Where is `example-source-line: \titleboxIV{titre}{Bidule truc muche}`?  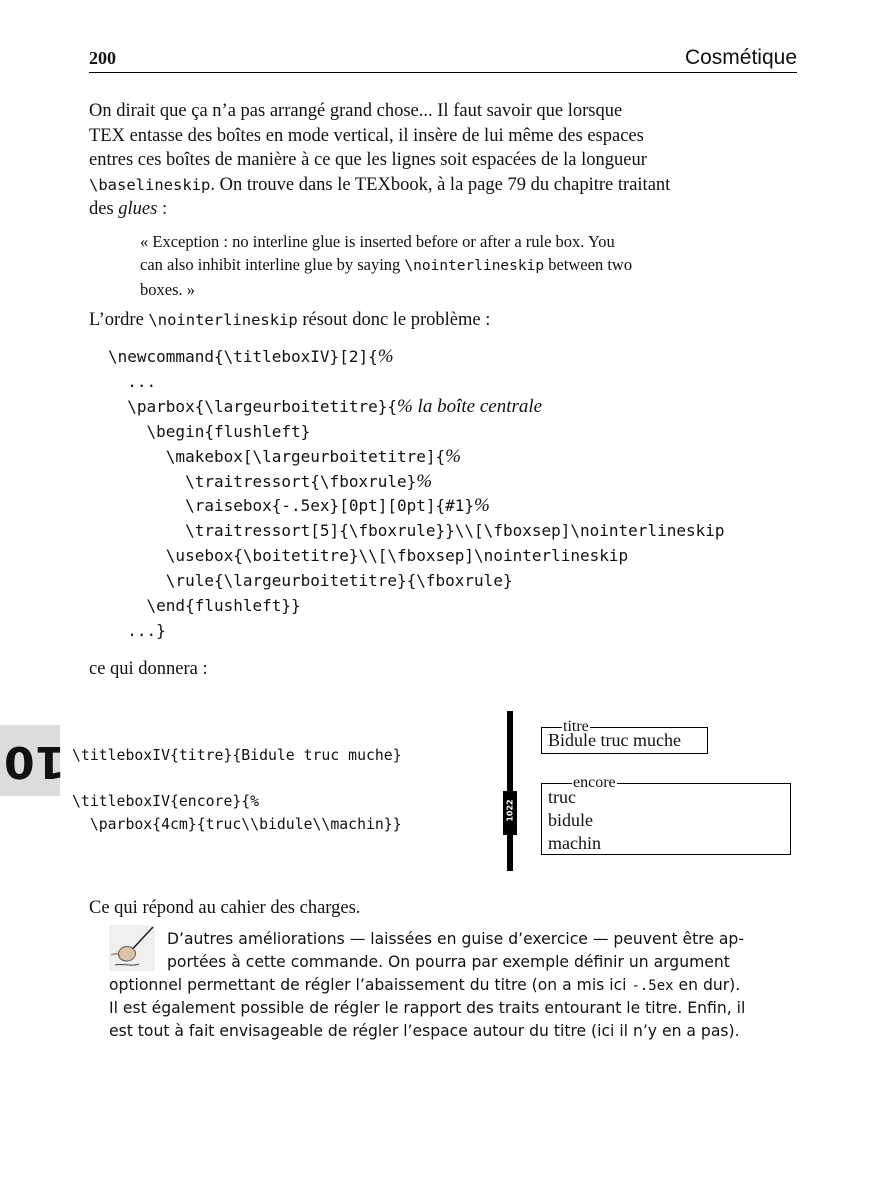
example-source-line: \titleboxIV{titre}{Bidule truc muche} is located at coordinates (237, 755).